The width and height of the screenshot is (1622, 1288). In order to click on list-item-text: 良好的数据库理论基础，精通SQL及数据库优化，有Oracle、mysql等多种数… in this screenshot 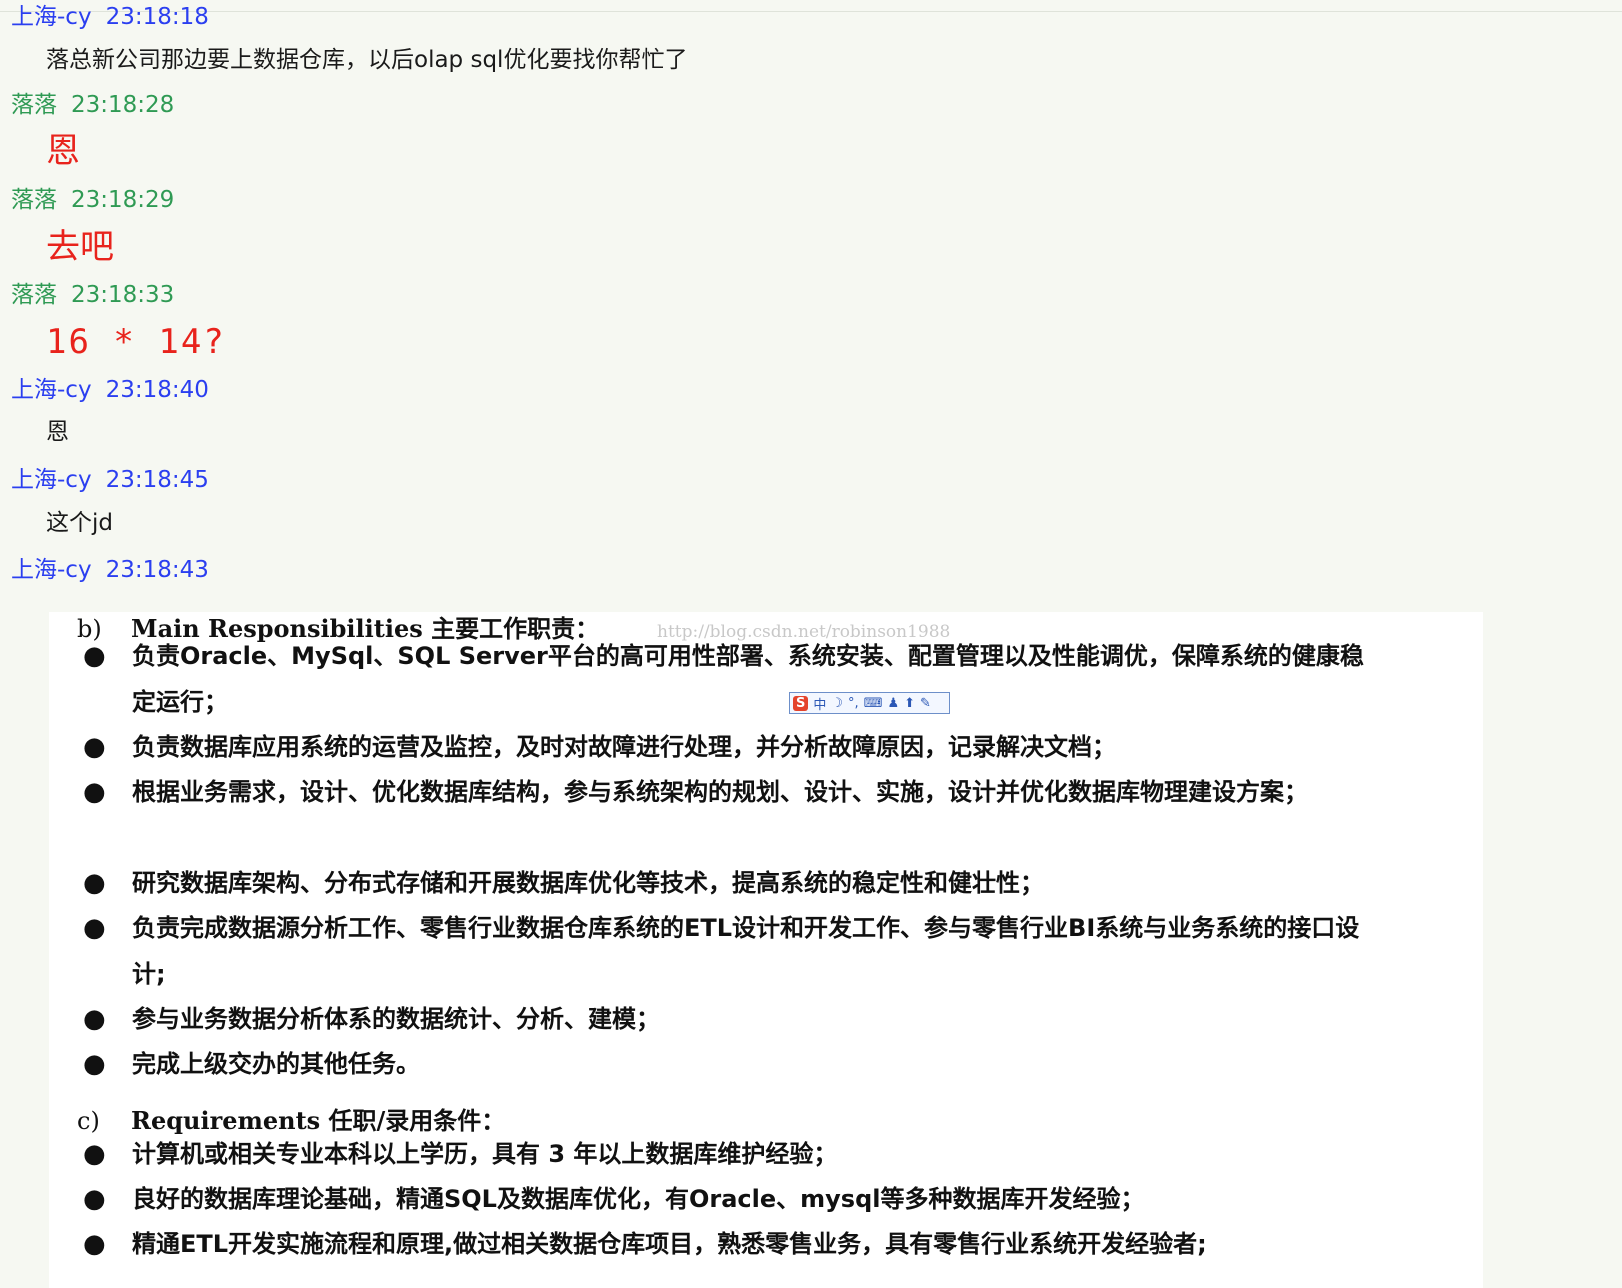, I will do `click(638, 1199)`.